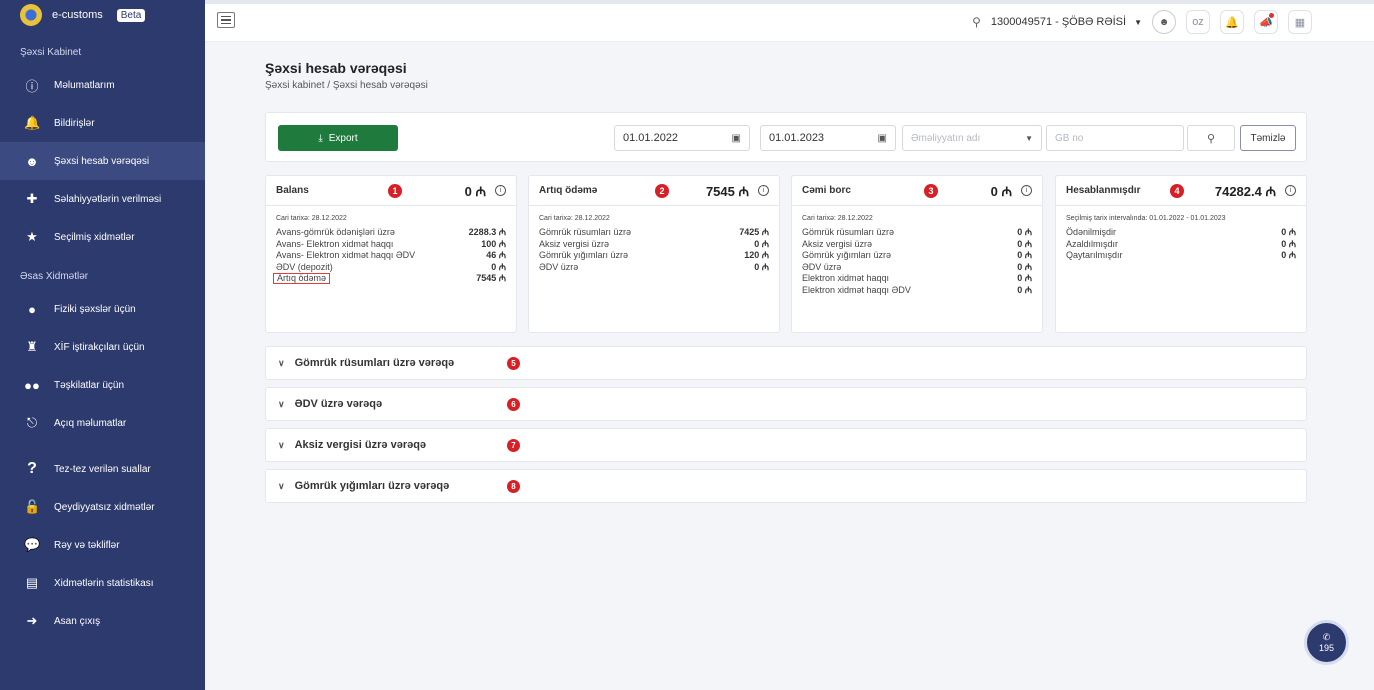 The width and height of the screenshot is (1374, 690). I want to click on page-title: Şəxsi hesab vərəqəsi, so click(336, 68).